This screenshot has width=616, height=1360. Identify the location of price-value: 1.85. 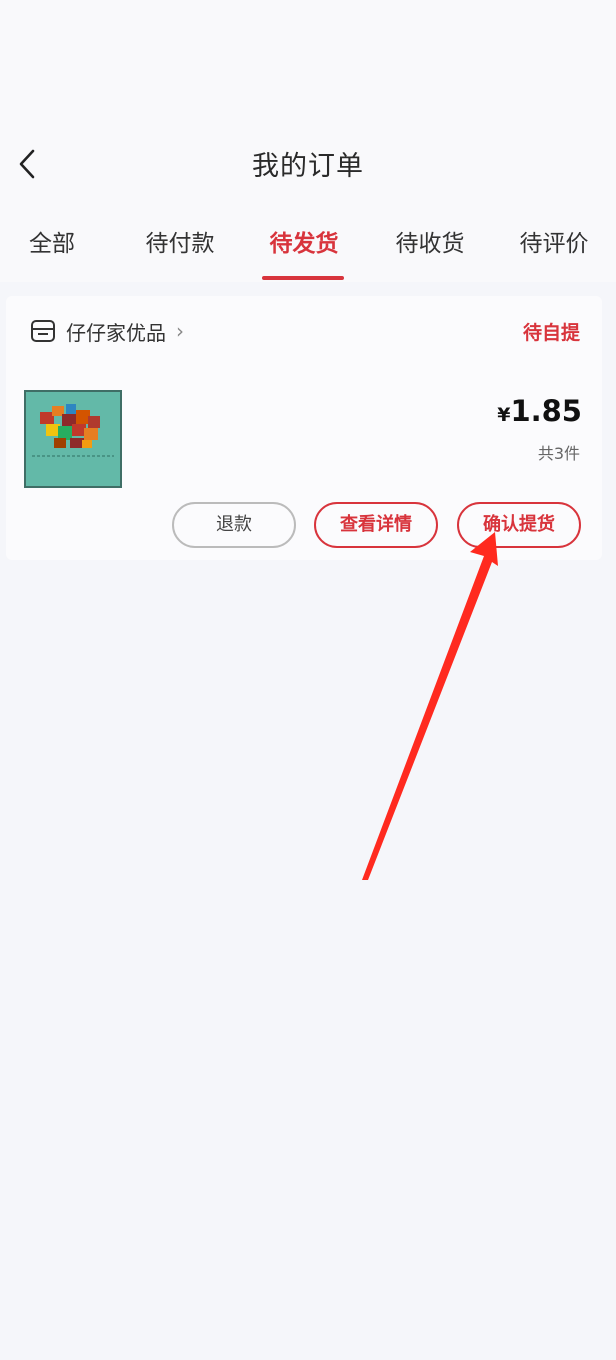
(546, 411).